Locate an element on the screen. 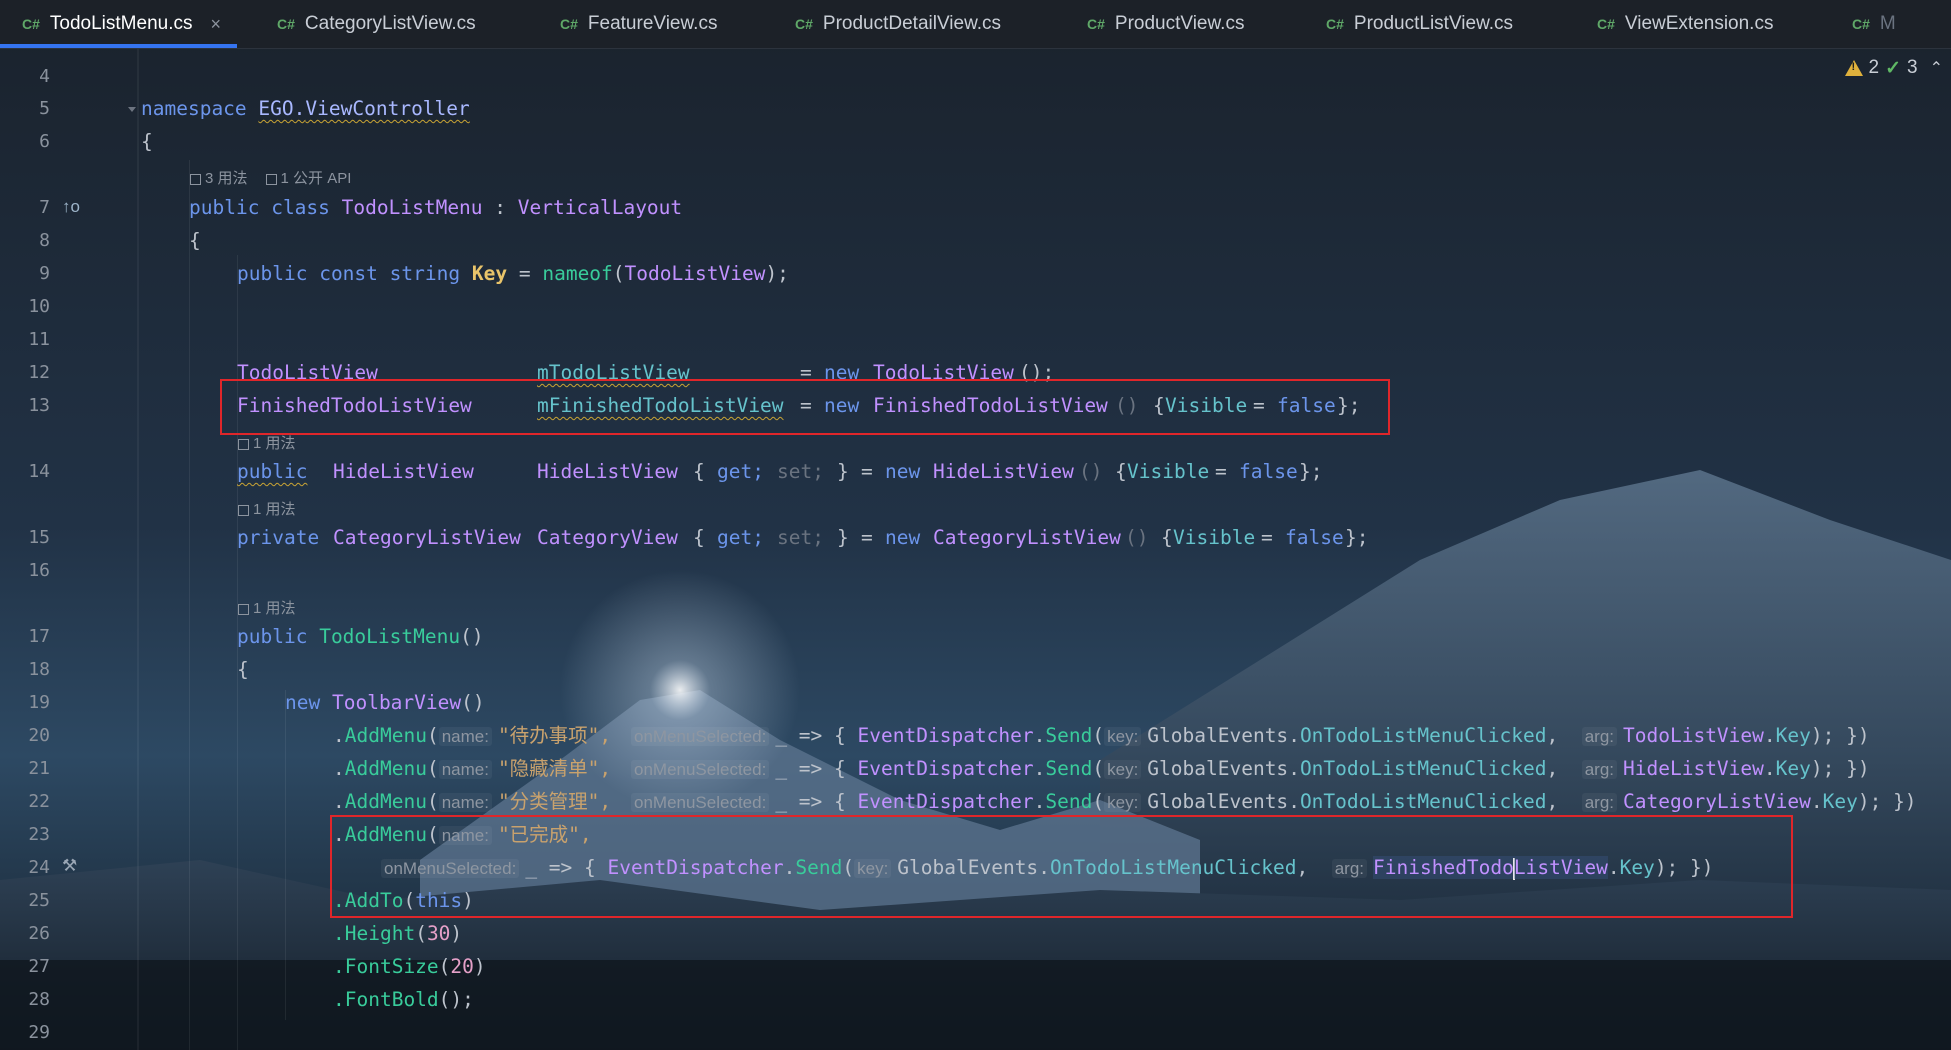 This screenshot has height=1050, width=1951. line-number: 23 is located at coordinates (25, 834).